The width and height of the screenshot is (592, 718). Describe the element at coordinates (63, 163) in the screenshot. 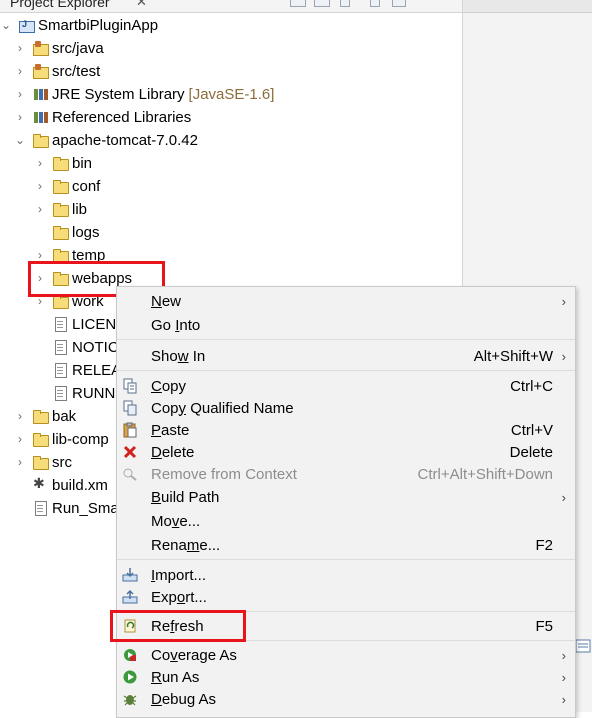

I see `tree-node-bin: › bin` at that location.